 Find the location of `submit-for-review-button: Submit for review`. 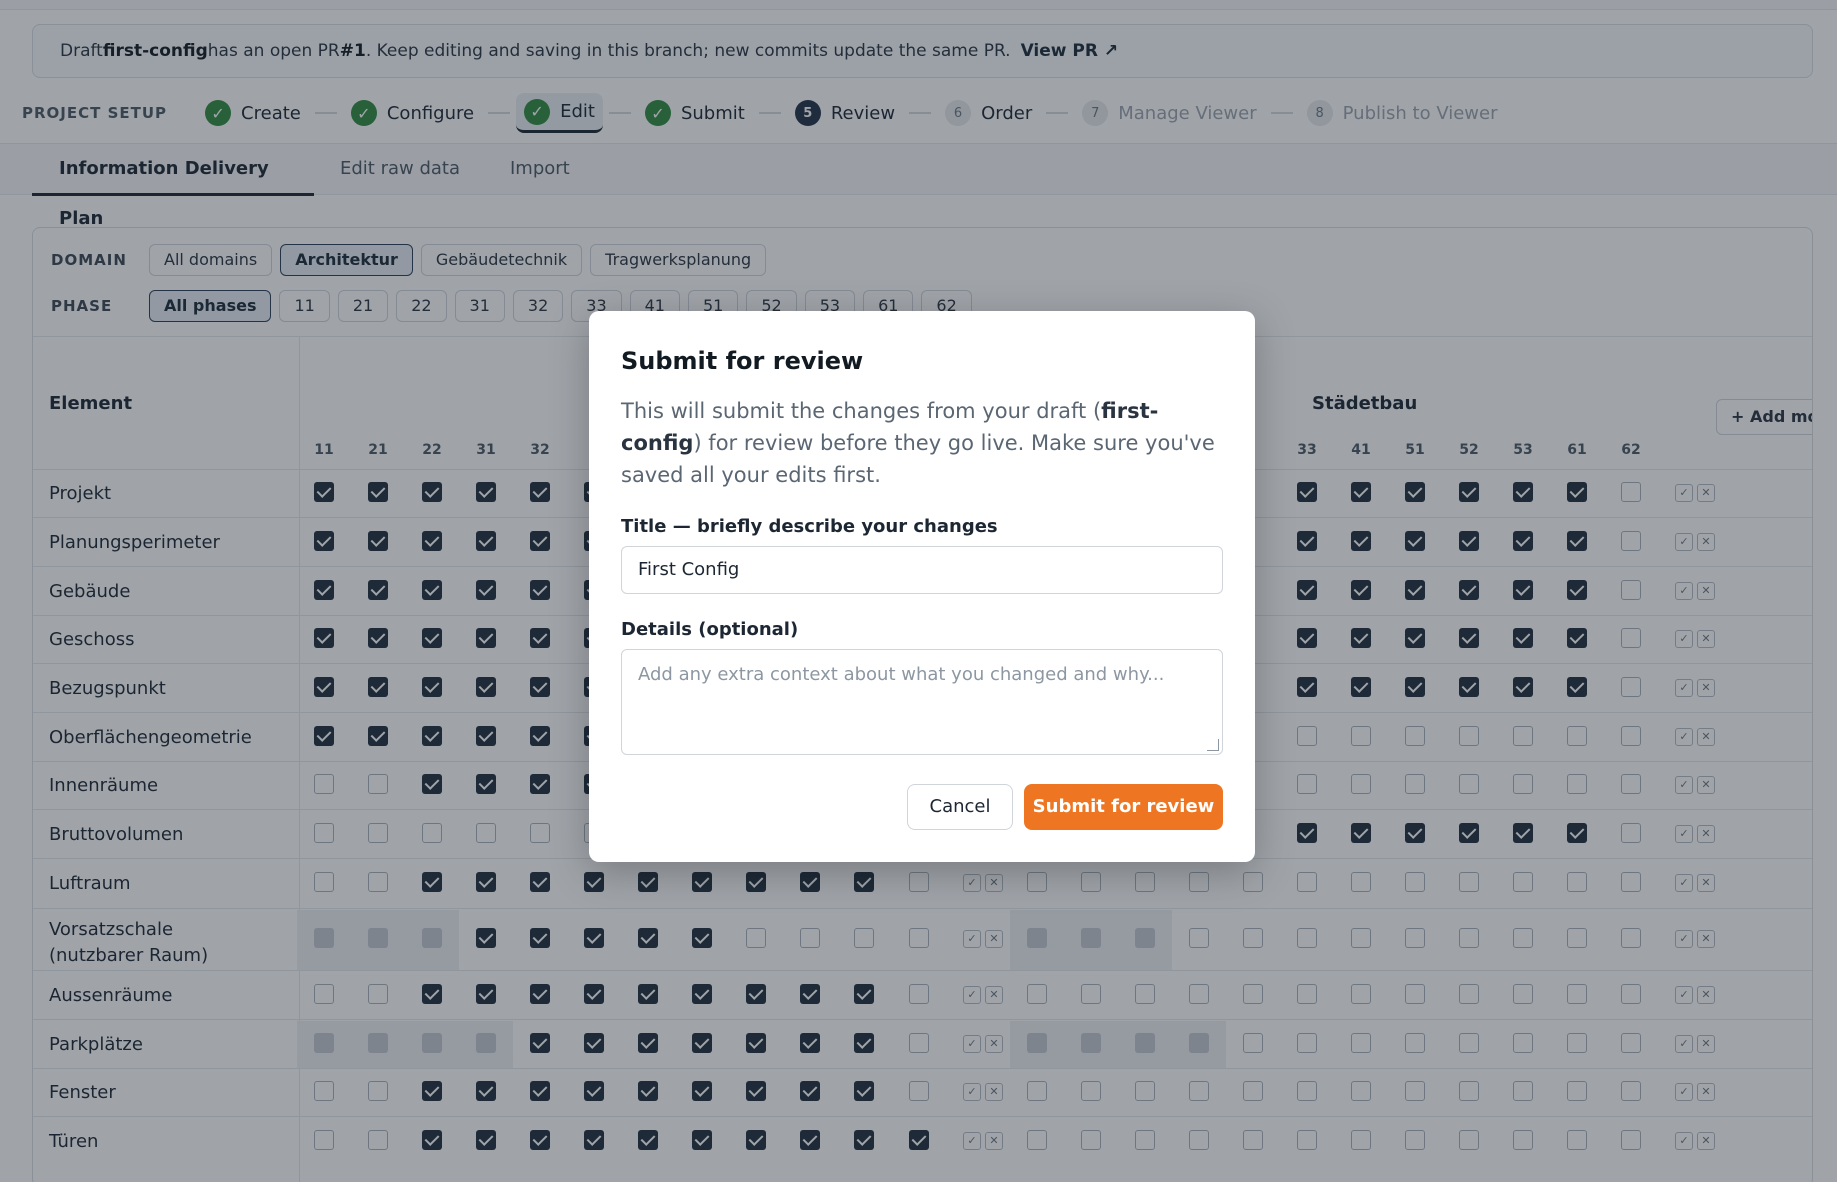

submit-for-review-button: Submit for review is located at coordinates (1123, 807).